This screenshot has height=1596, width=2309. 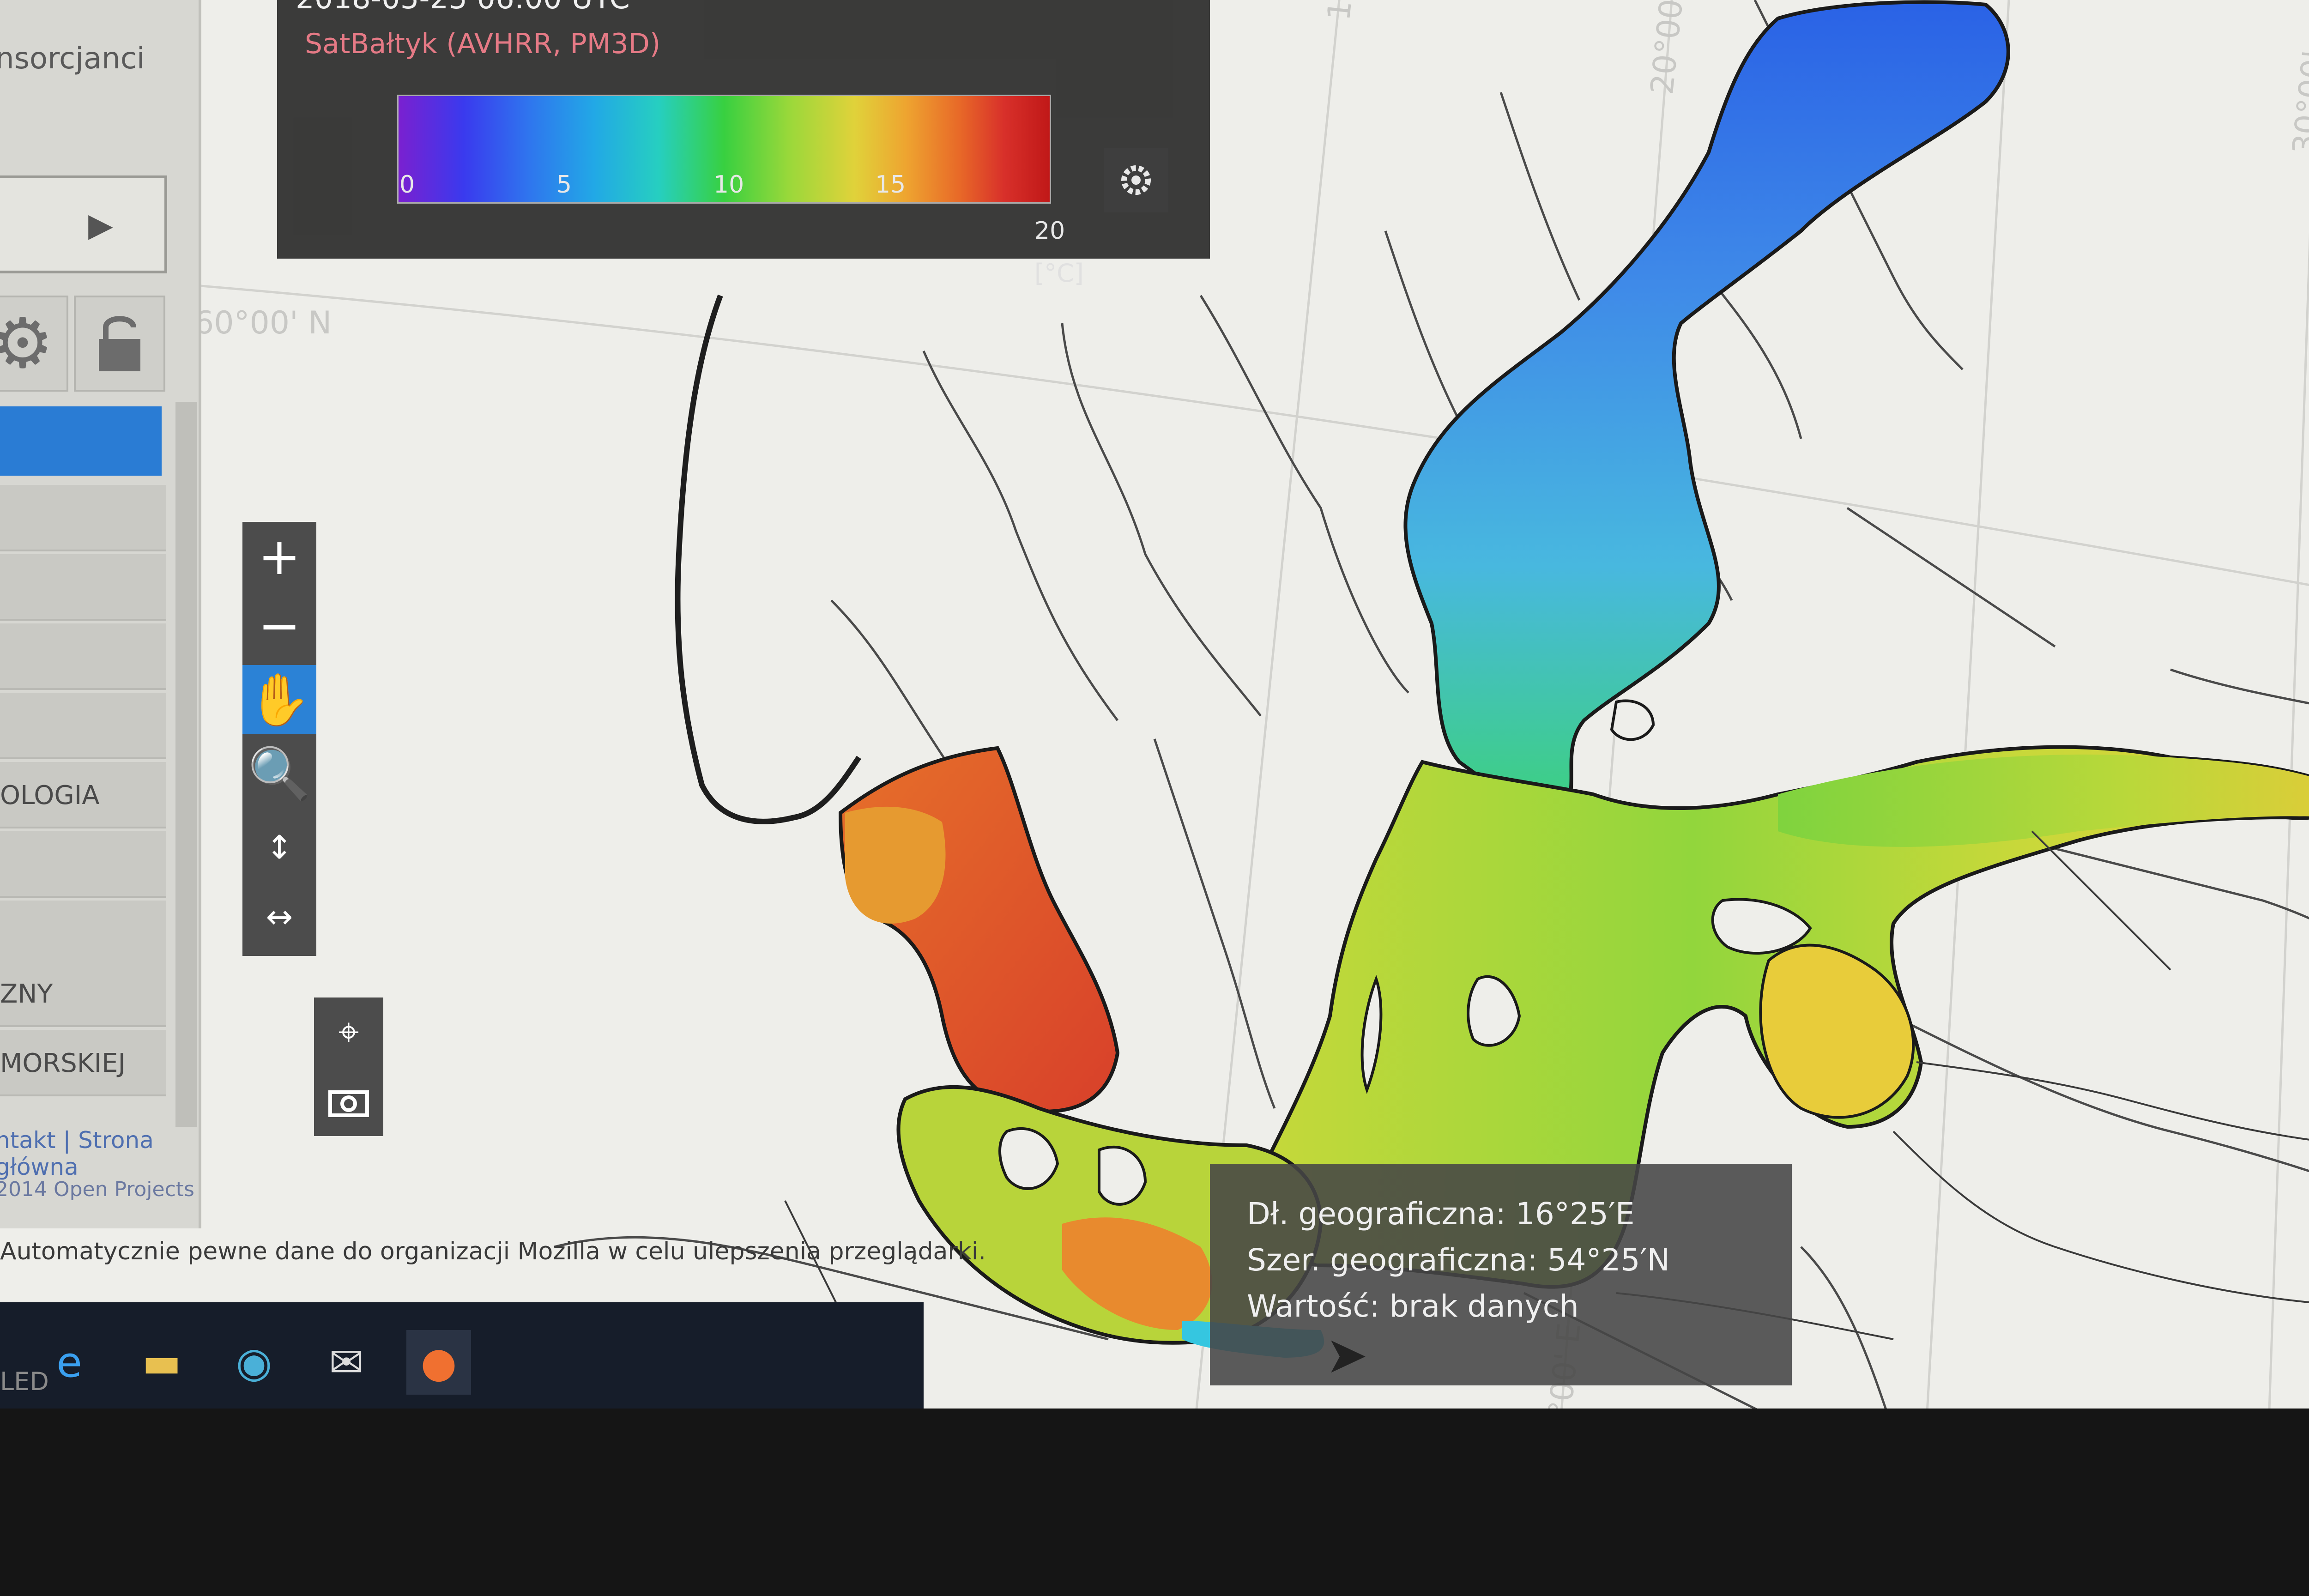 What do you see at coordinates (73, 59) in the screenshot?
I see `sidebar-partners-label: nsorcjanci` at bounding box center [73, 59].